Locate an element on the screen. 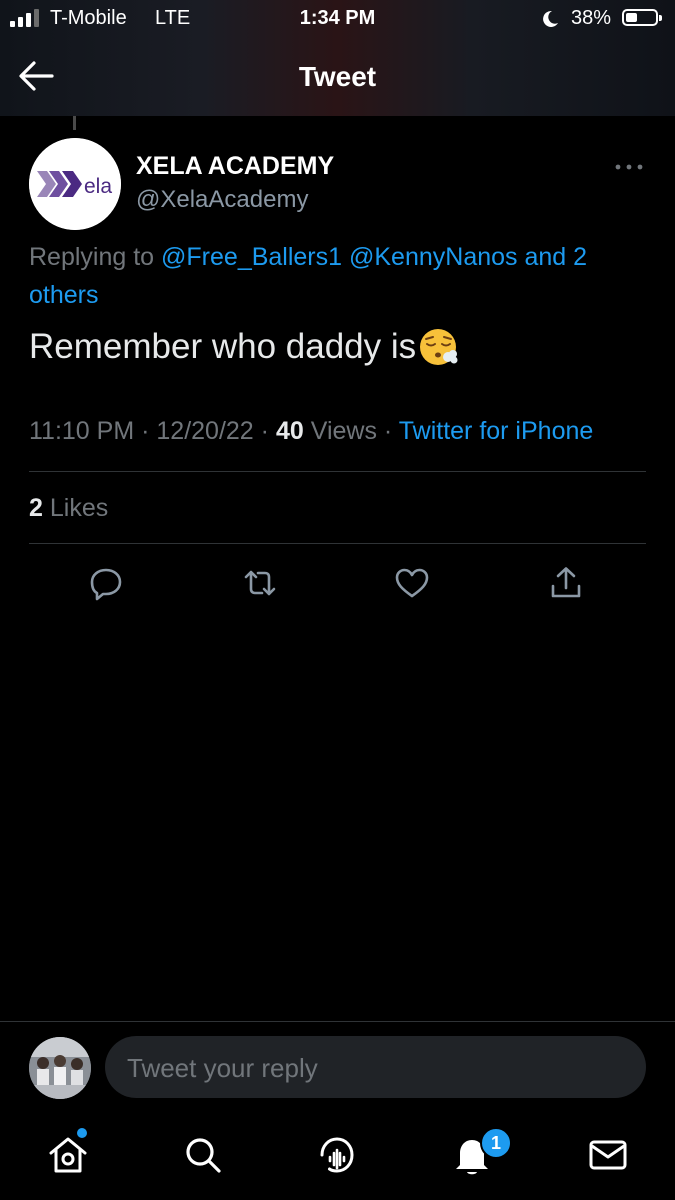  tweet-source-link: Twitter for iPhone is located at coordinates (496, 431).